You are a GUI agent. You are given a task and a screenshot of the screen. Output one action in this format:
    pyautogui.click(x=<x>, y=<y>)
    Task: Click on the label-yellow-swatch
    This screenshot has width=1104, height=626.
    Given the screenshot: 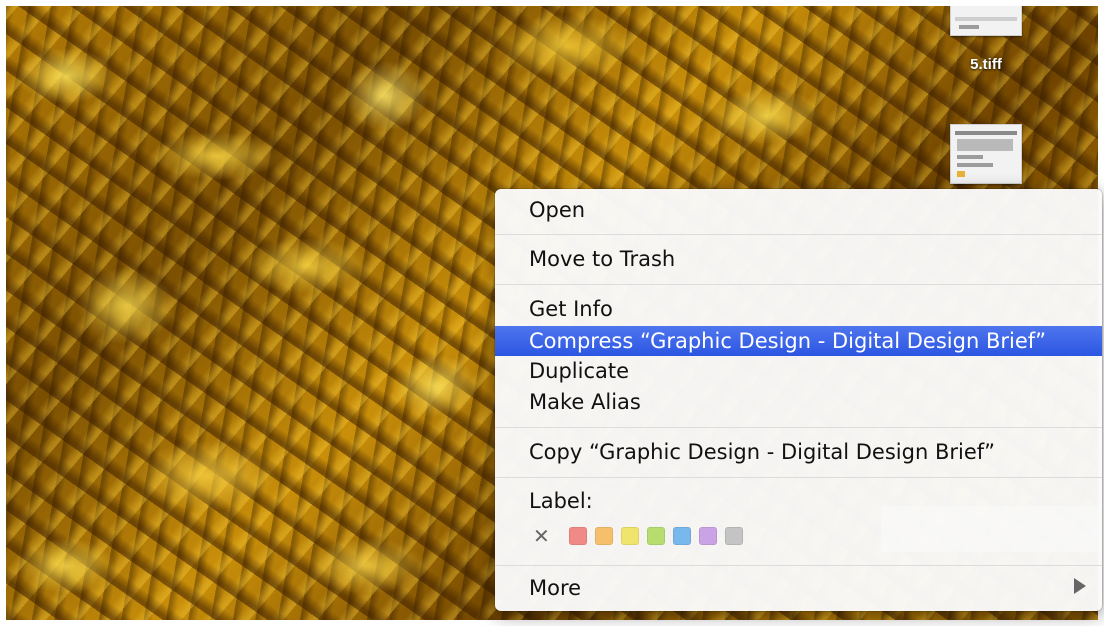 What is the action you would take?
    pyautogui.click(x=630, y=536)
    